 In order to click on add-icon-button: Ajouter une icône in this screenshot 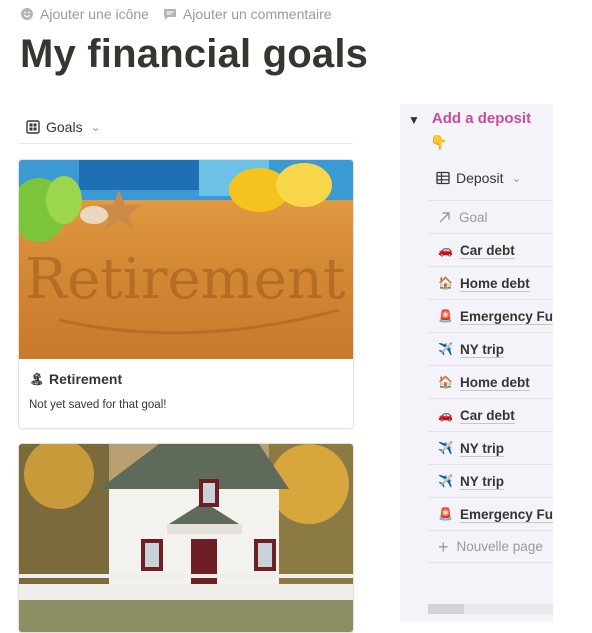, I will do `click(84, 14)`.